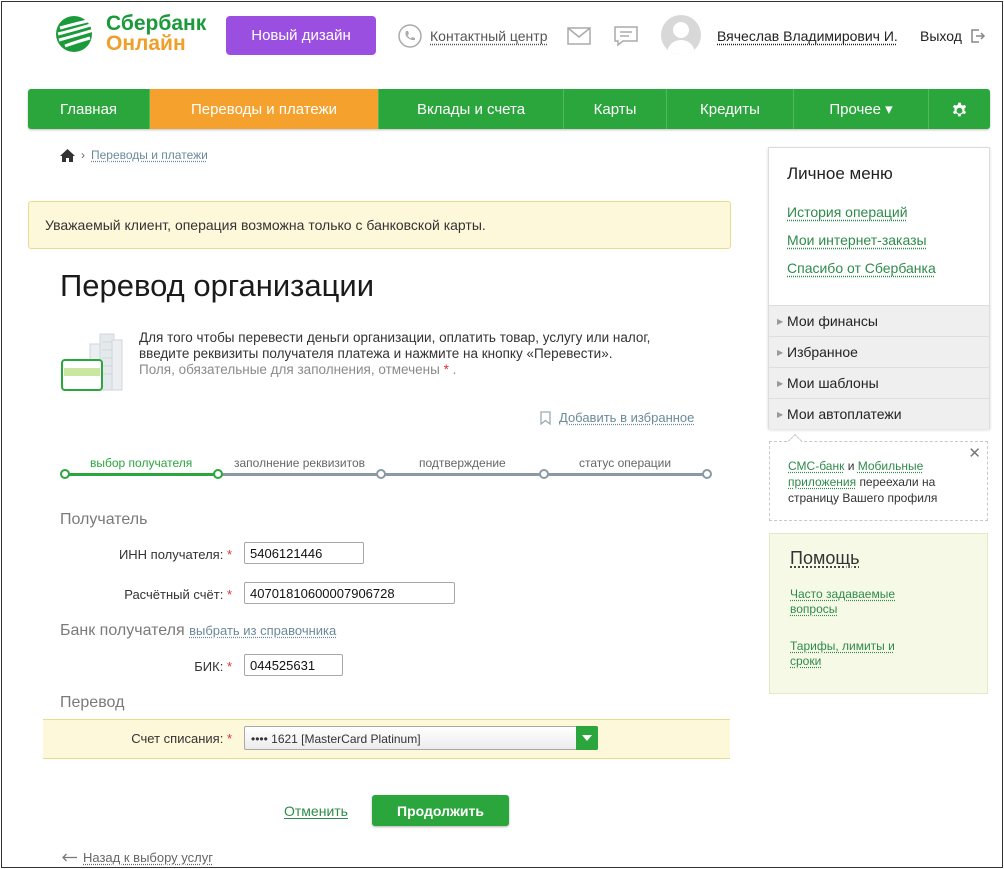  What do you see at coordinates (209, 666) in the screenshot?
I see `bik-label-text: БИК:` at bounding box center [209, 666].